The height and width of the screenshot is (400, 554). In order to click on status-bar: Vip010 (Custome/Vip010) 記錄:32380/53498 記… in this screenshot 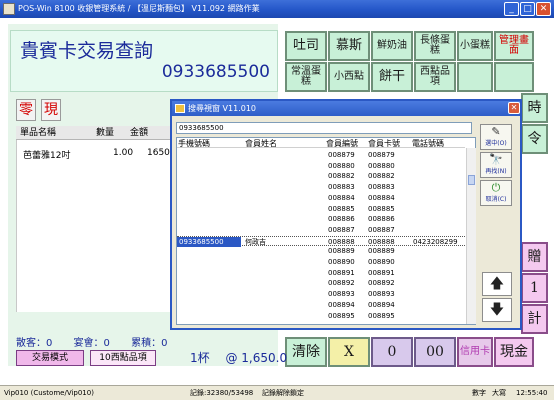, I will do `click(277, 392)`.